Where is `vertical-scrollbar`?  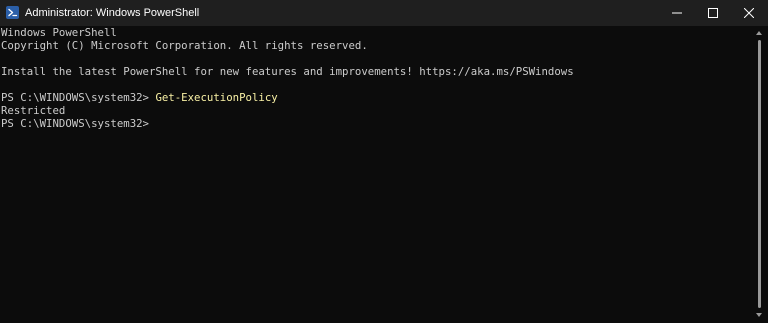
vertical-scrollbar is located at coordinates (760, 174).